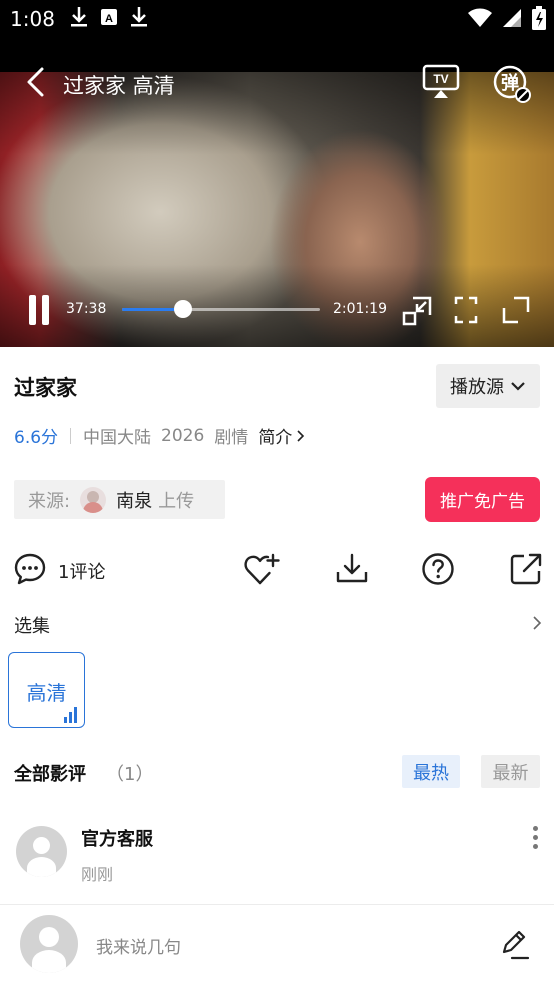  What do you see at coordinates (183, 435) in the screenshot?
I see `year: 2026` at bounding box center [183, 435].